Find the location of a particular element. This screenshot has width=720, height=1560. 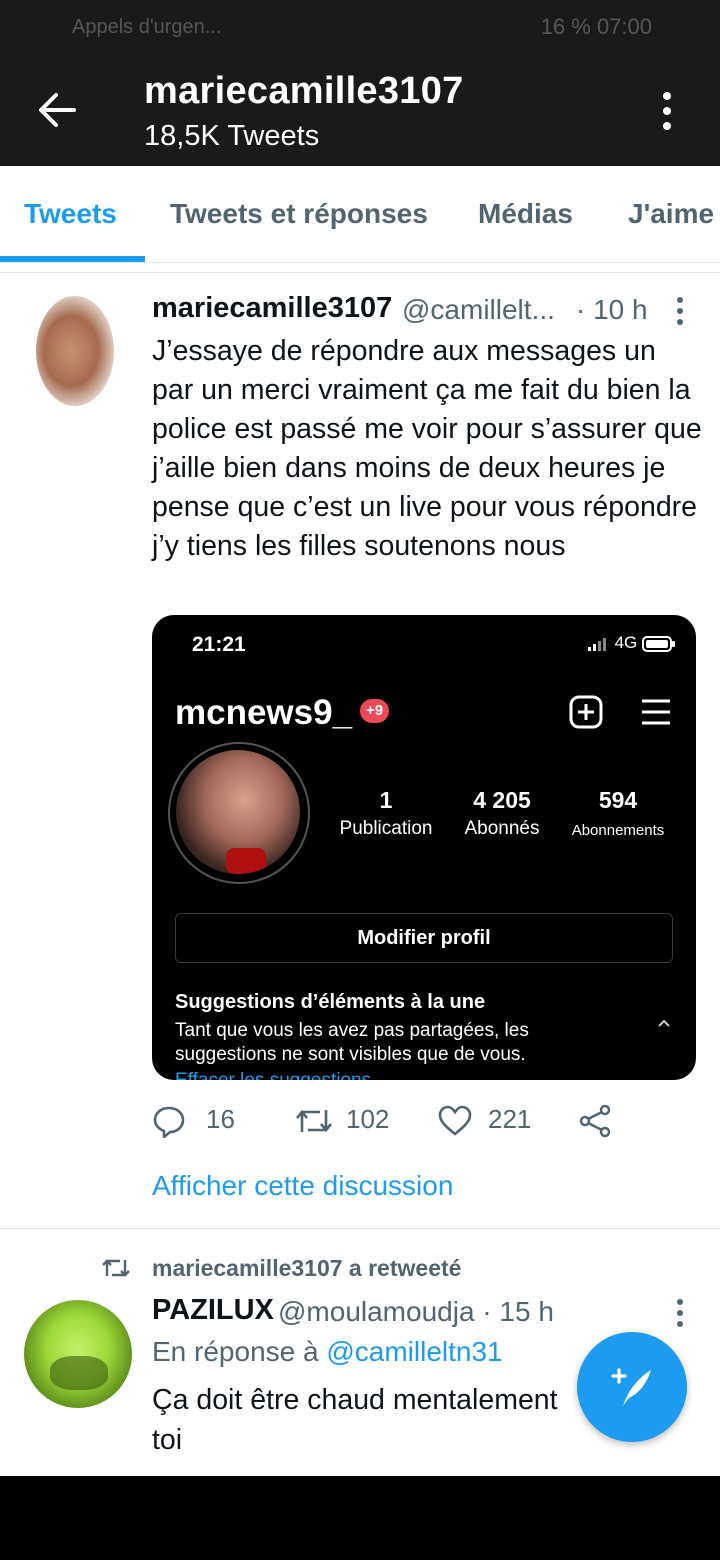

suggestions-title: Suggestions d’éléments à la une is located at coordinates (330, 1002).